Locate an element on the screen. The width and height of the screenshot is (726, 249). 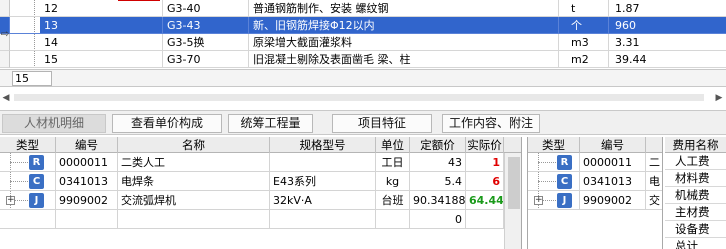
resource-quota-price: 43 is located at coordinates (438, 162).